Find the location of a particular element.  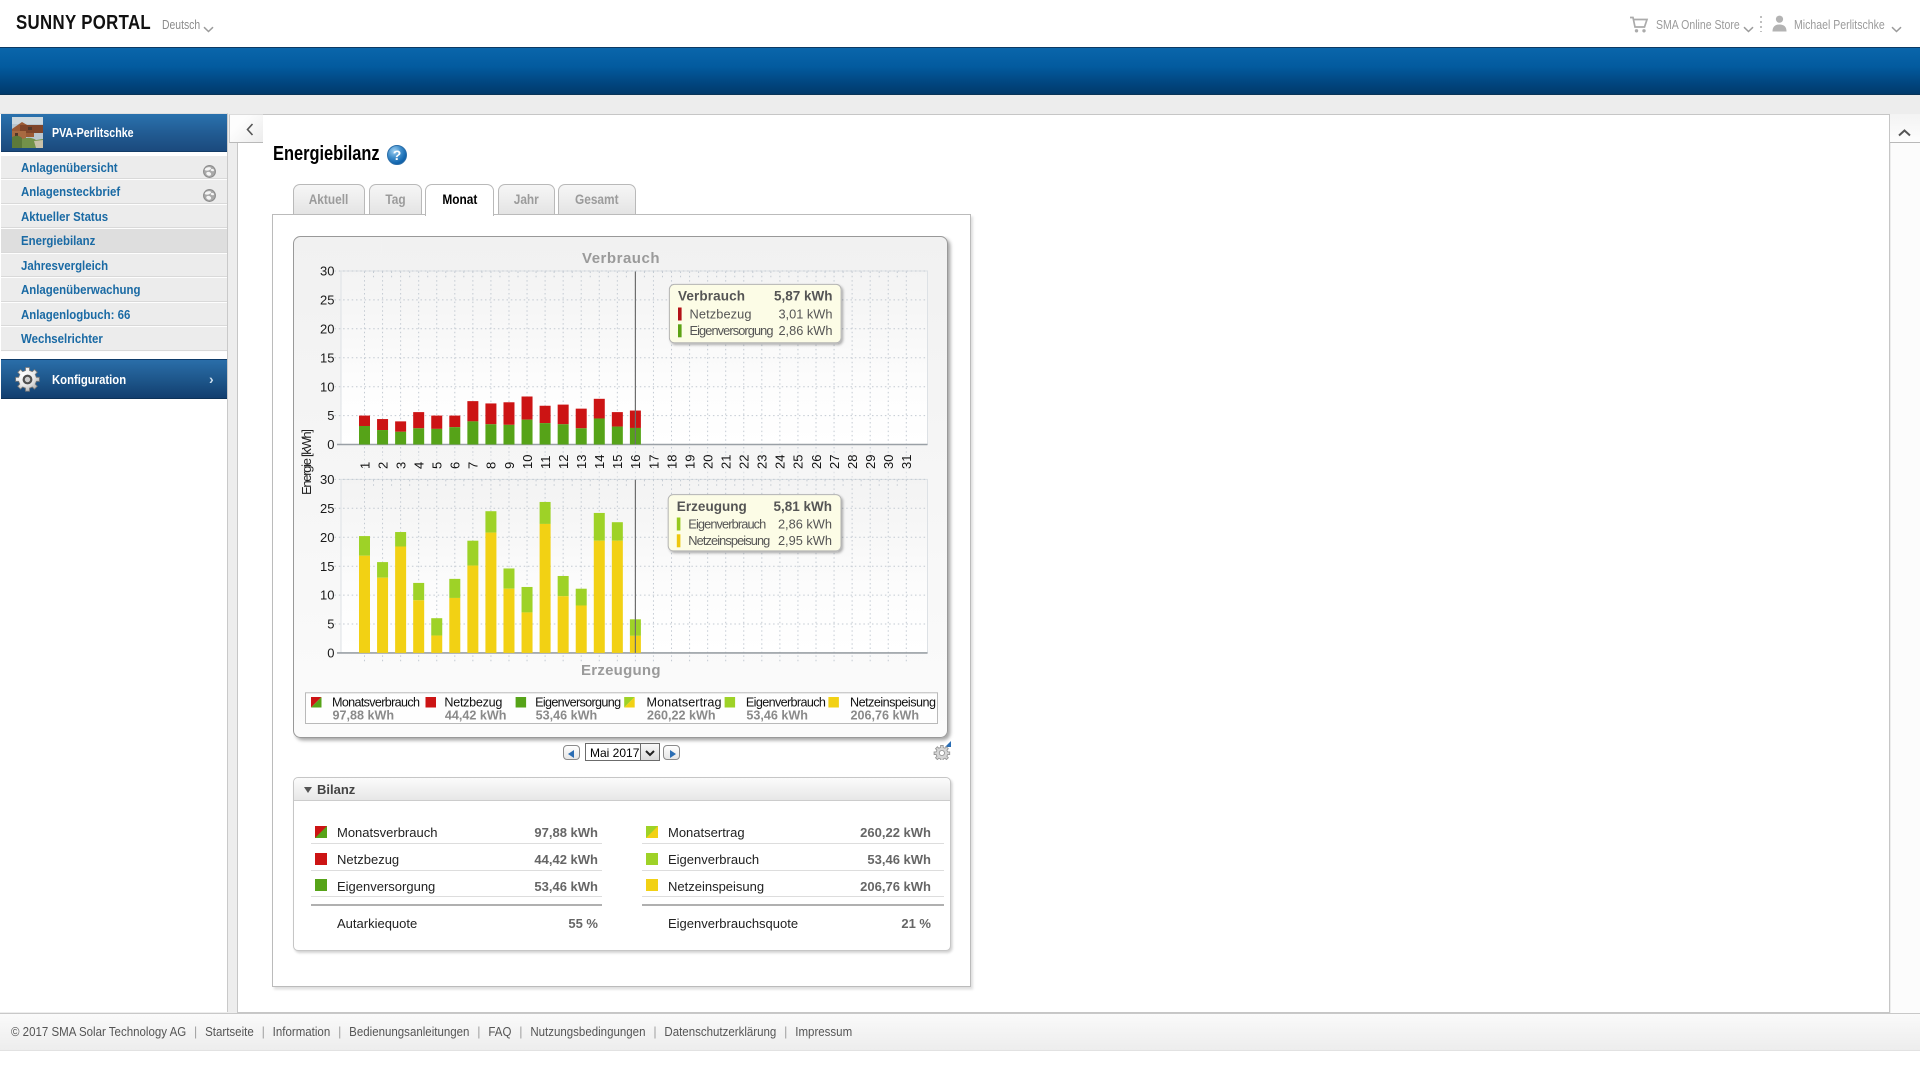

svg-text: 6 is located at coordinates (455, 465).